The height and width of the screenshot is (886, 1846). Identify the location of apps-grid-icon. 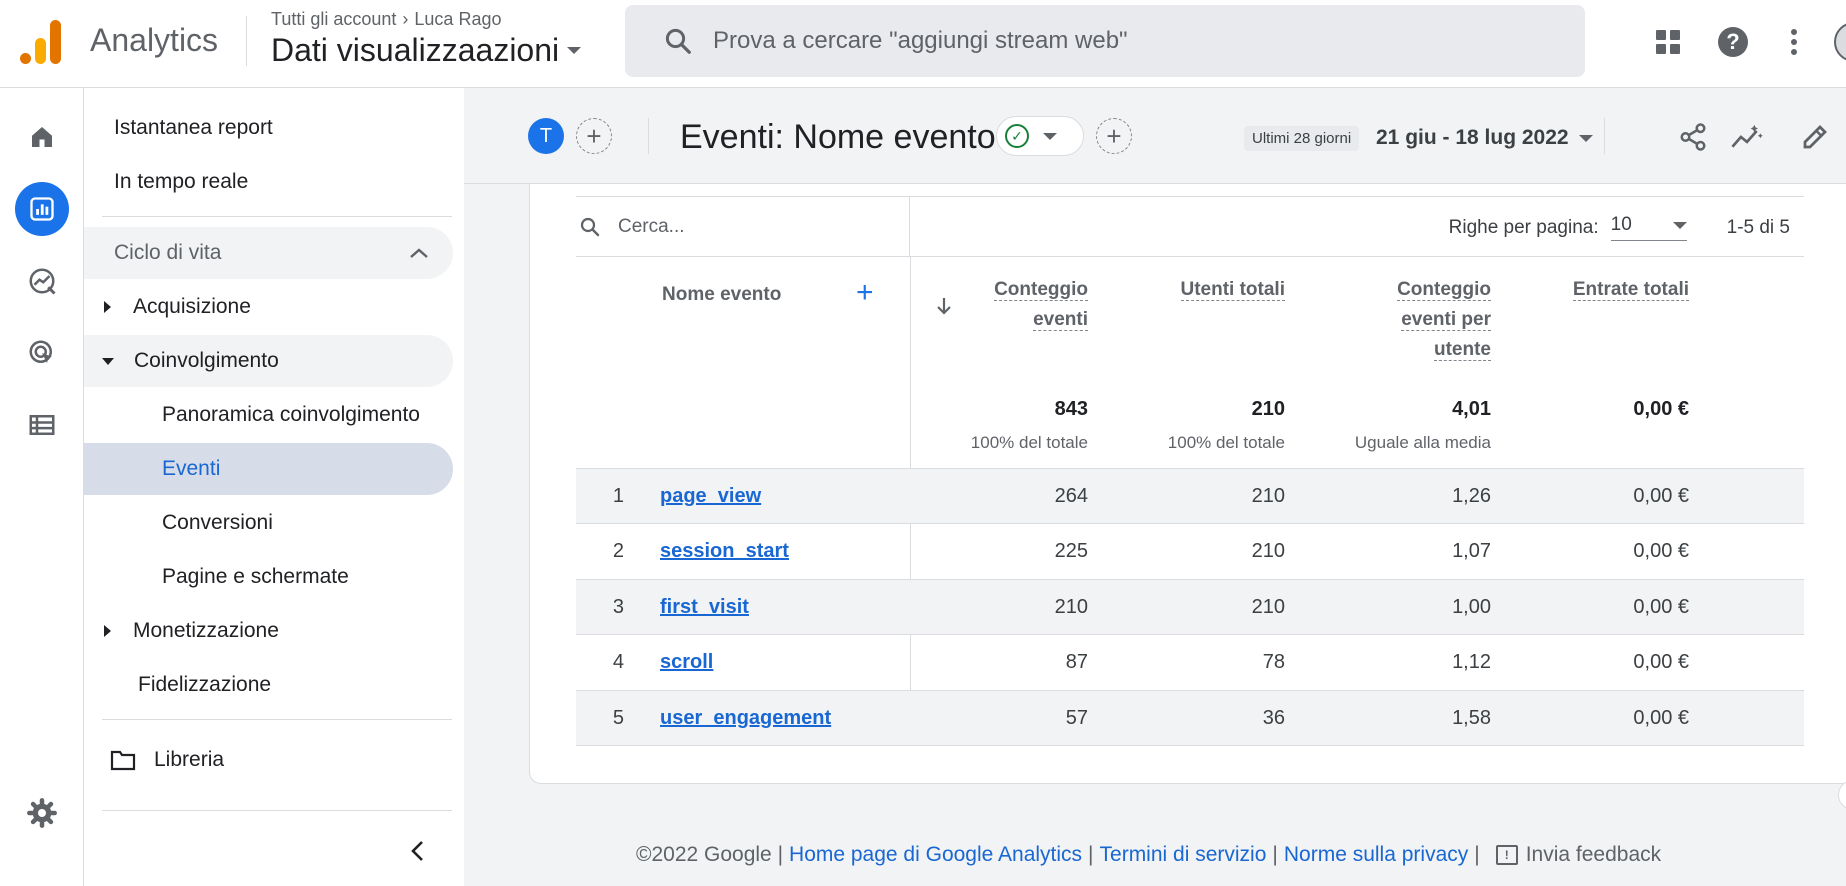
(1668, 42).